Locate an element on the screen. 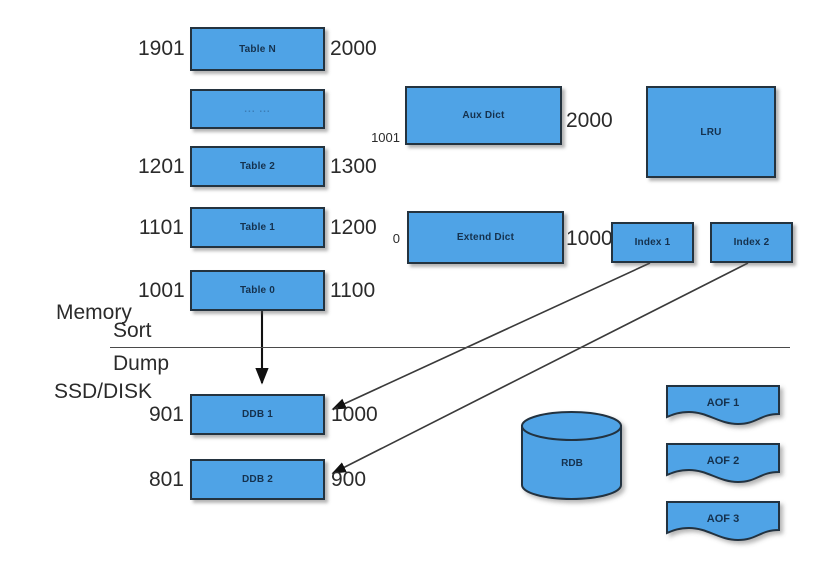  aof-label: AOF 3 is located at coordinates (723, 519).